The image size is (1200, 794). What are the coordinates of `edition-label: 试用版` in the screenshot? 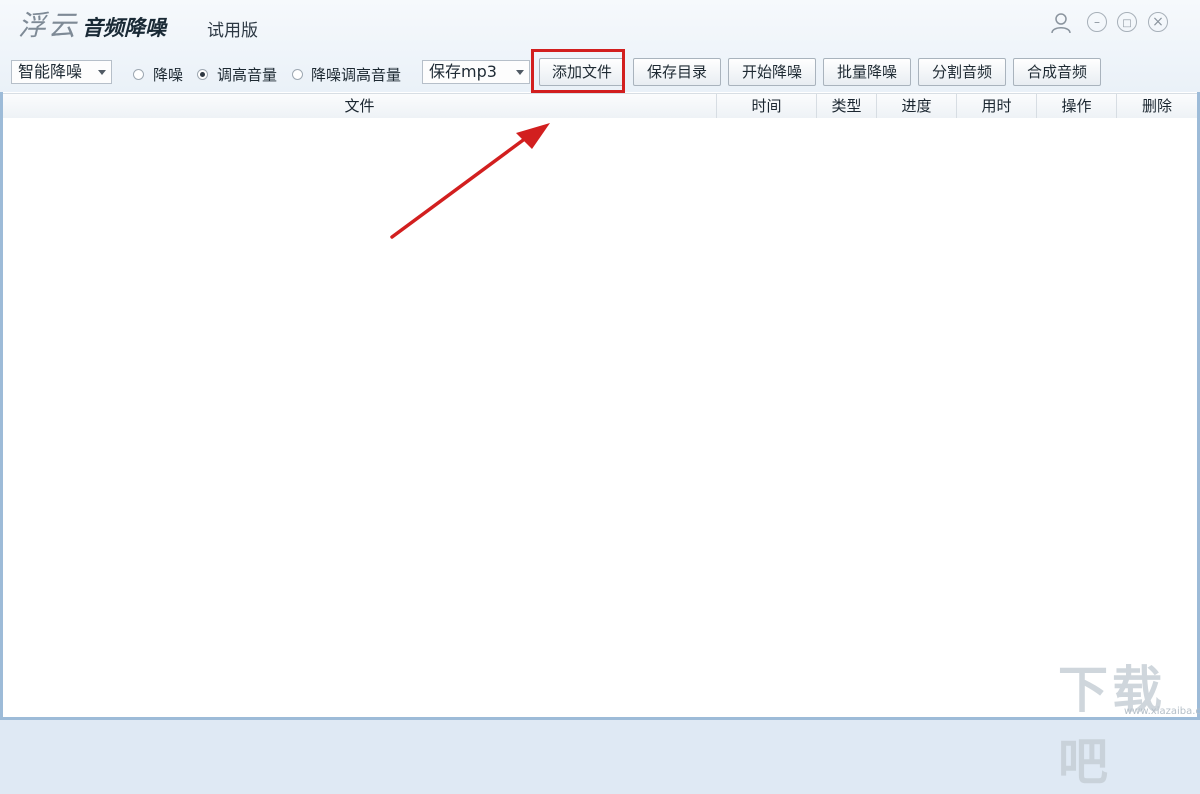 It's located at (232, 31).